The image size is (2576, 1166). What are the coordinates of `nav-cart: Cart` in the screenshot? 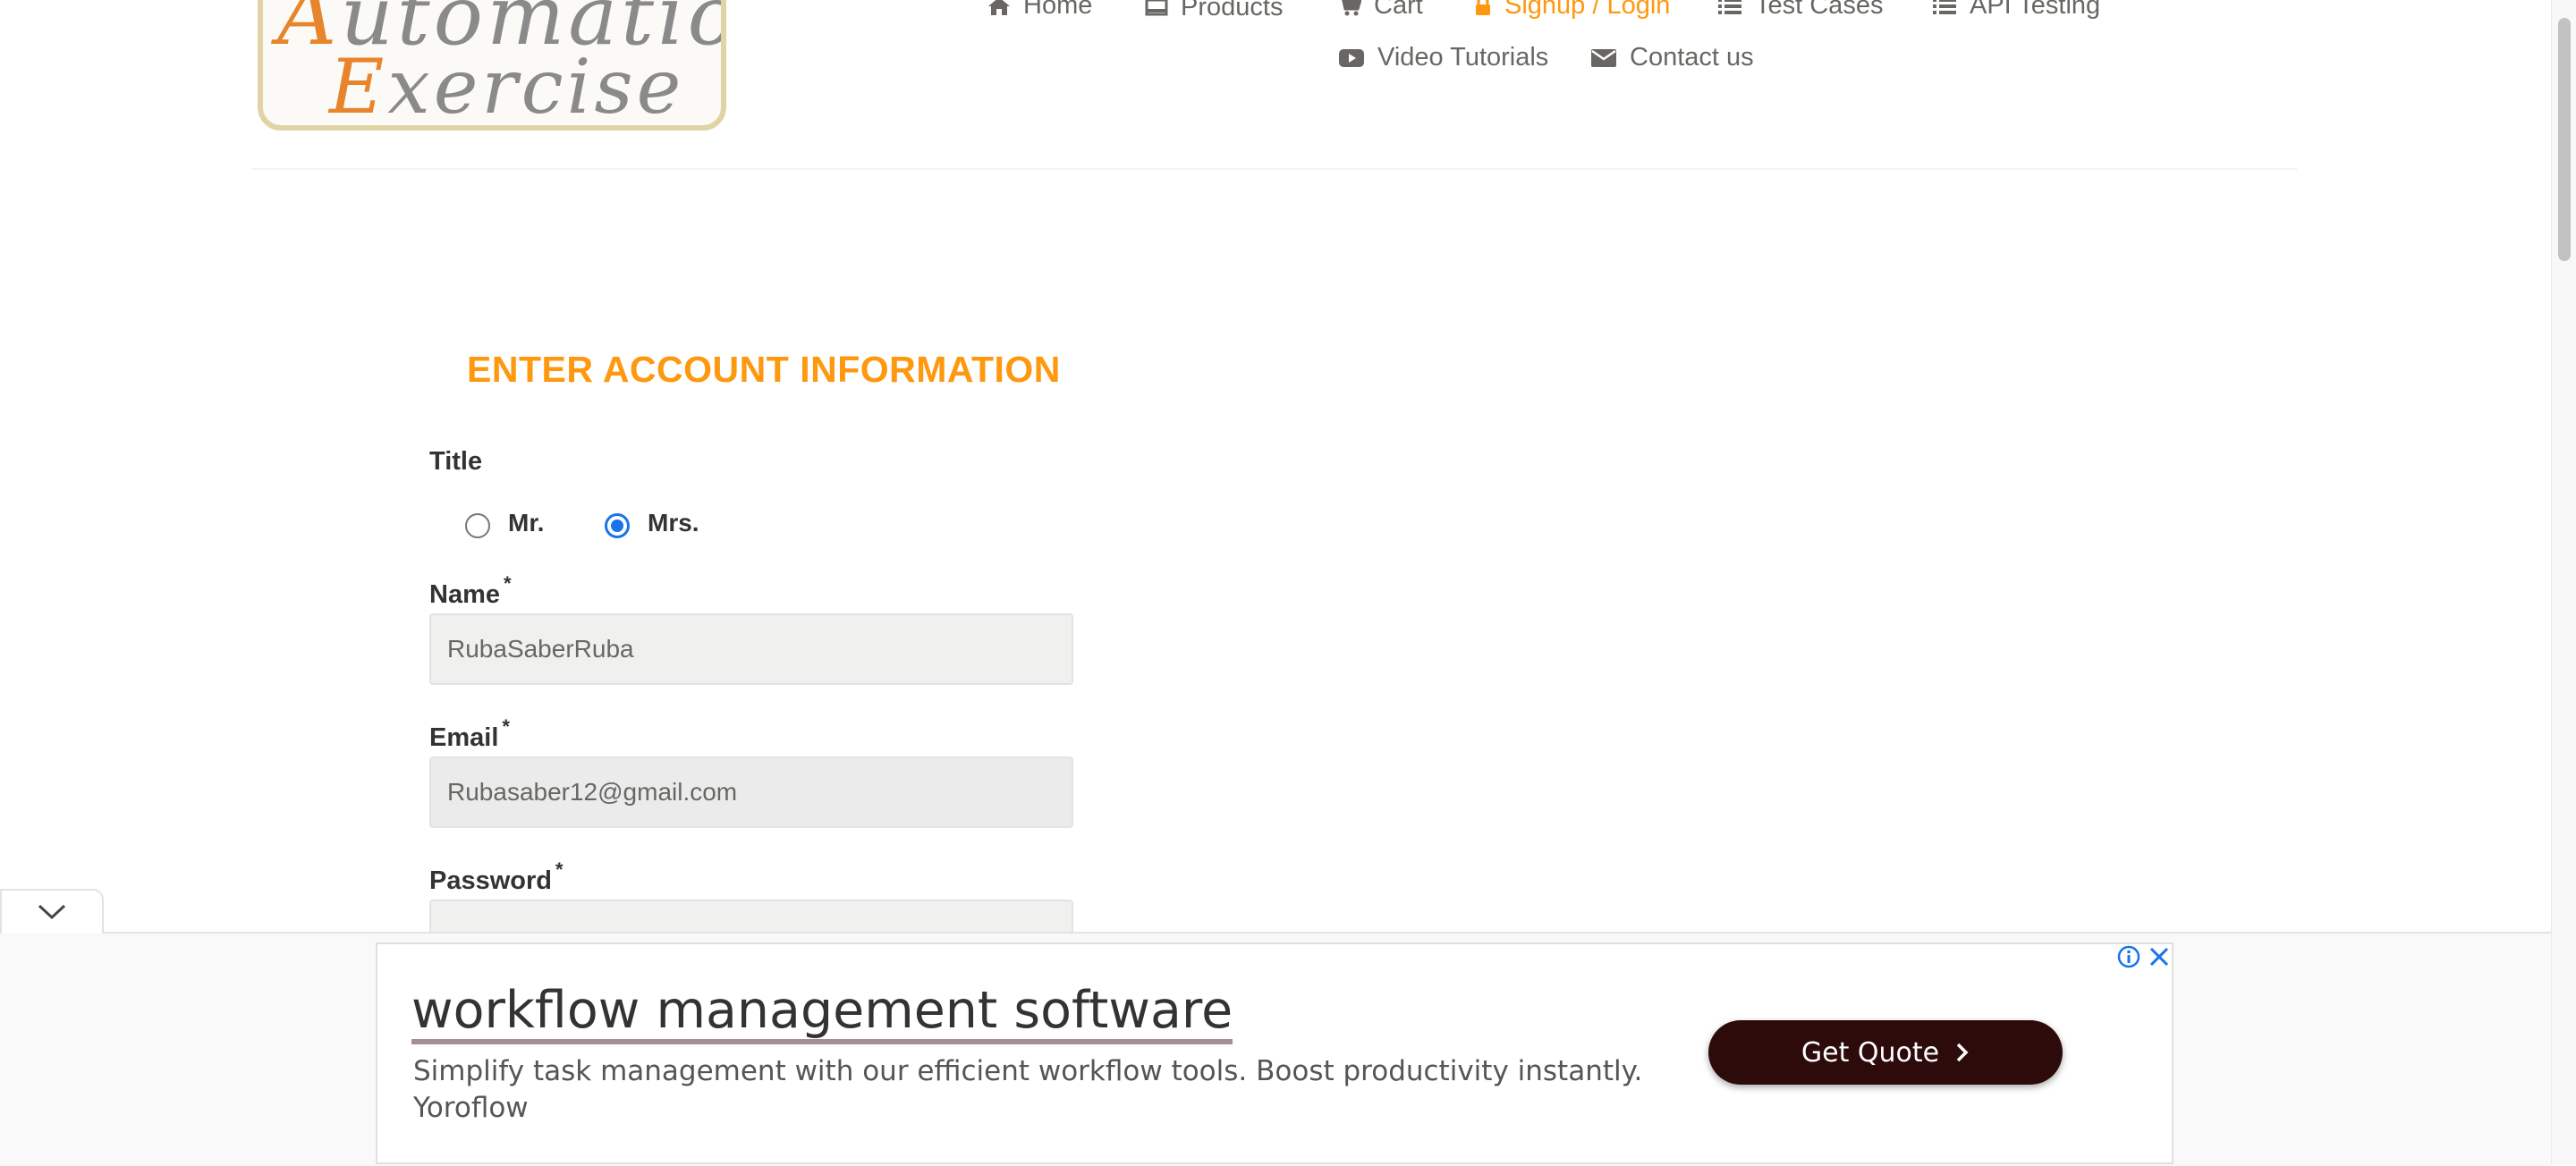 It's located at (1380, 10).